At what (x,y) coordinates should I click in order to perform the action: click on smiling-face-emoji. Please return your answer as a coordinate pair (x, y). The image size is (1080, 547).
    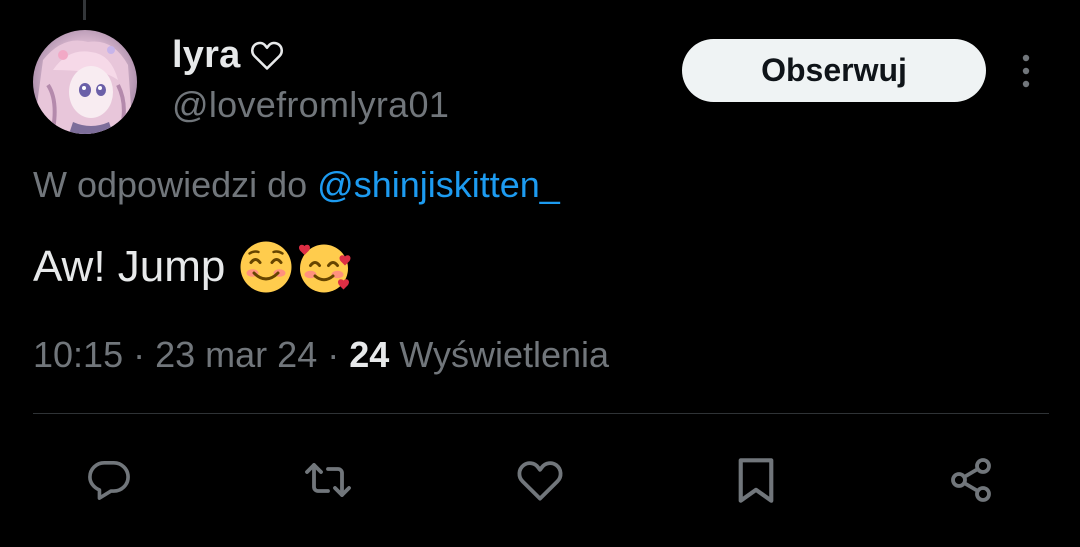
    Looking at the image, I should click on (266, 267).